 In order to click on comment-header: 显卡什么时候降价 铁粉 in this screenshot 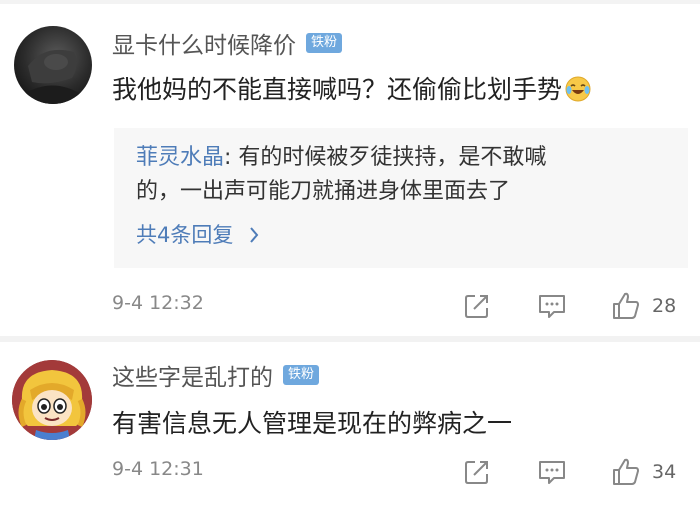, I will do `click(227, 43)`.